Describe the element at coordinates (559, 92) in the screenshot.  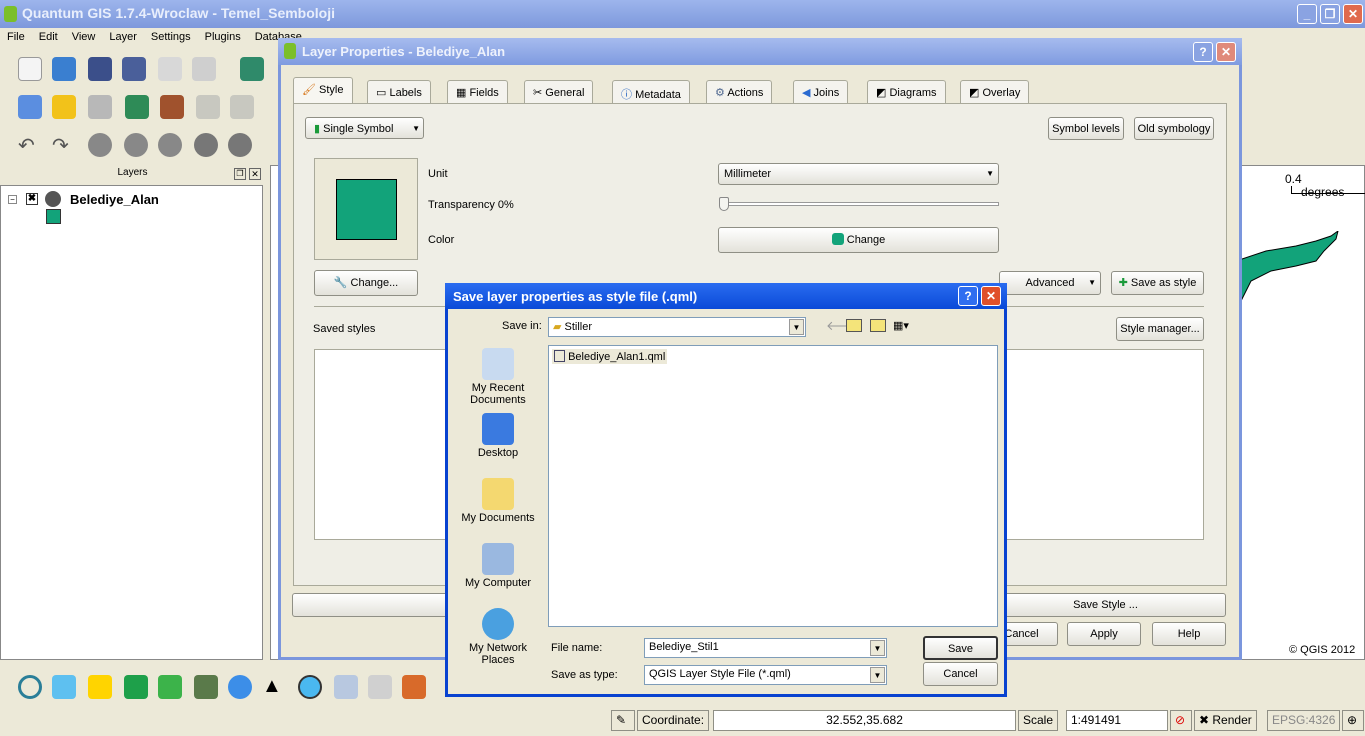
I see `tab-general: ✂ General` at that location.